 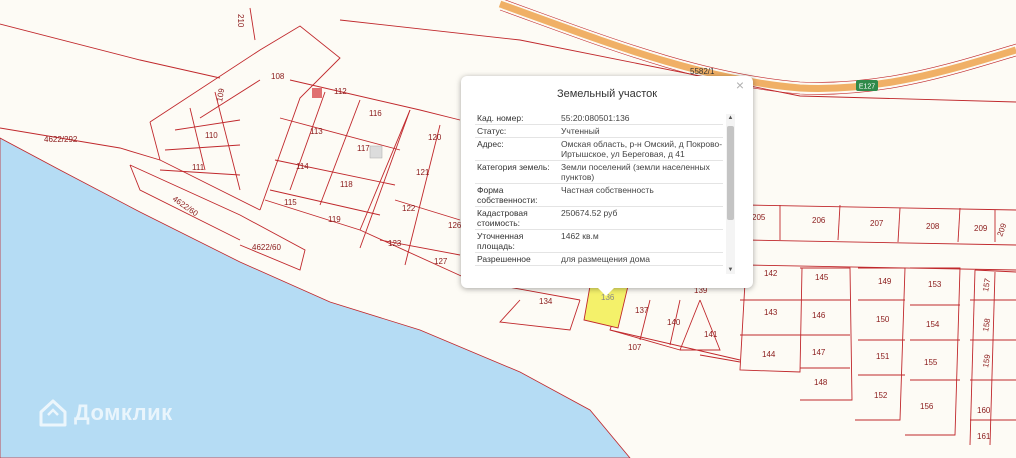 I want to click on parcel-label: 148, so click(x=821, y=382).